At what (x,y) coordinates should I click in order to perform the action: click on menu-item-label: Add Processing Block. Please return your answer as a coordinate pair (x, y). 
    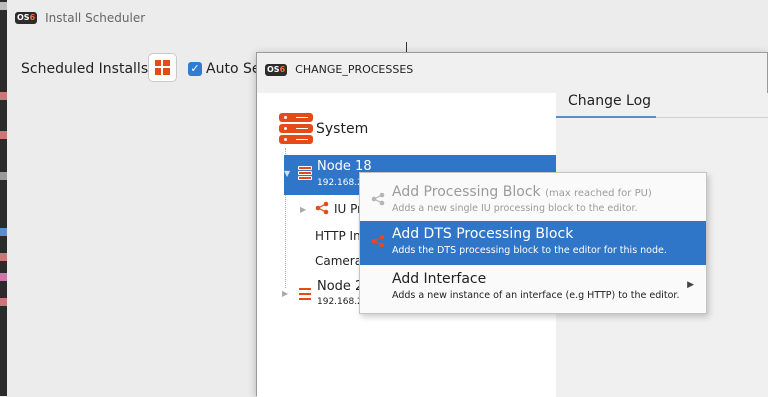
    Looking at the image, I should click on (466, 192).